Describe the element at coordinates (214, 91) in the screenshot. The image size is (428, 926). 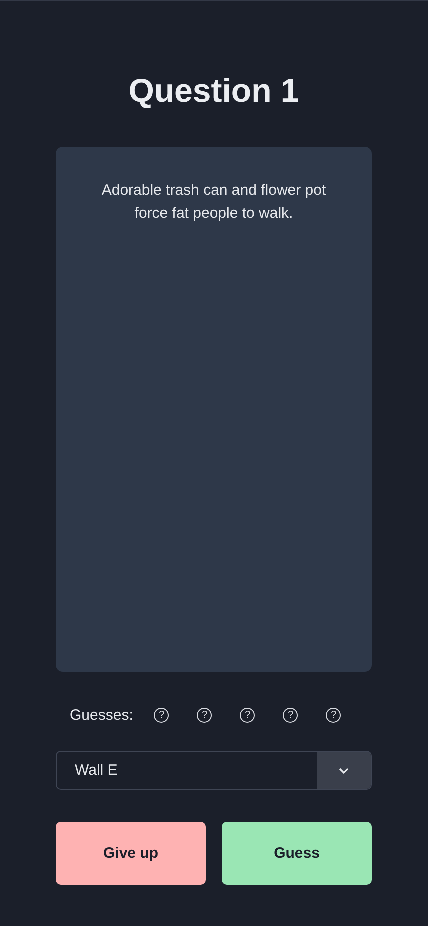
I see `question-title: Question 1` at that location.